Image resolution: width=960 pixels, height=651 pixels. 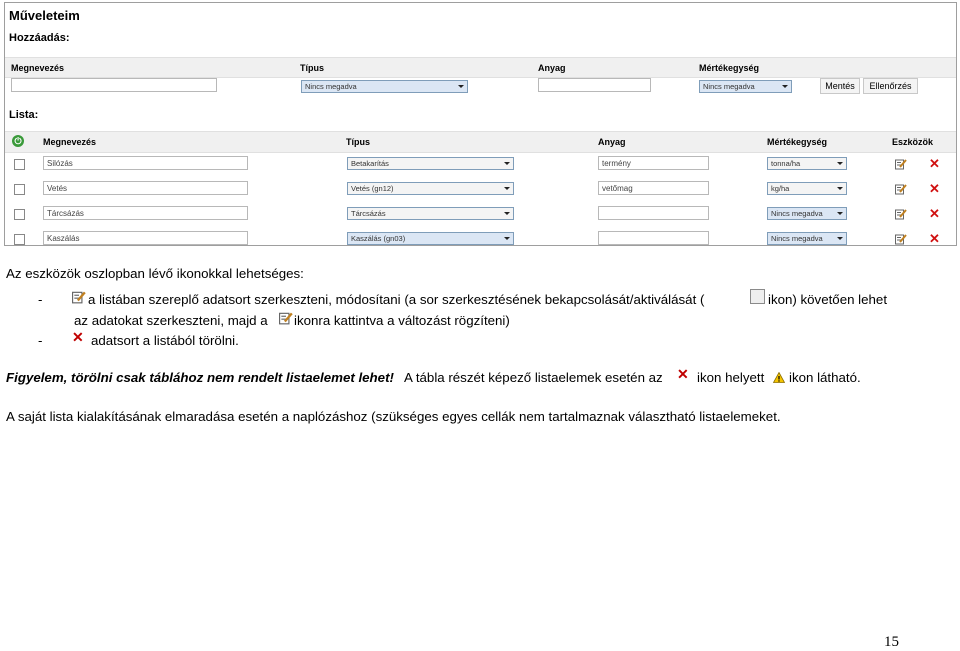 What do you see at coordinates (368, 213) in the screenshot?
I see `row-type-value: Tárcsázás` at bounding box center [368, 213].